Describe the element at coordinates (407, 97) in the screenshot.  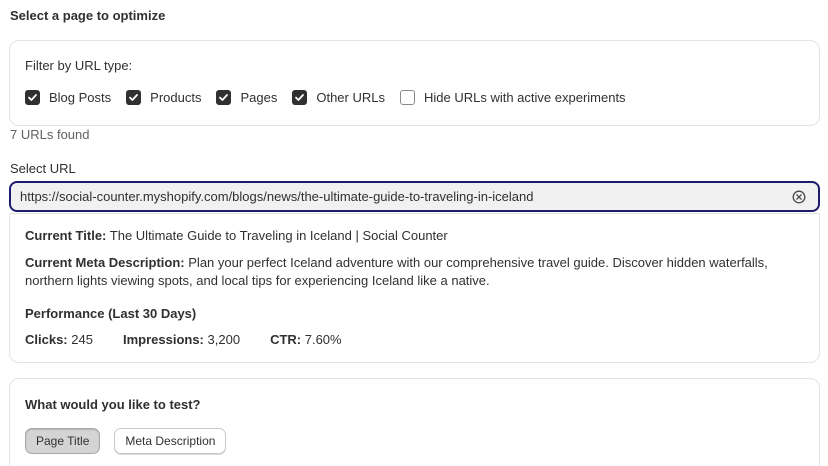
I see `checkbox-unchecked-icon` at that location.